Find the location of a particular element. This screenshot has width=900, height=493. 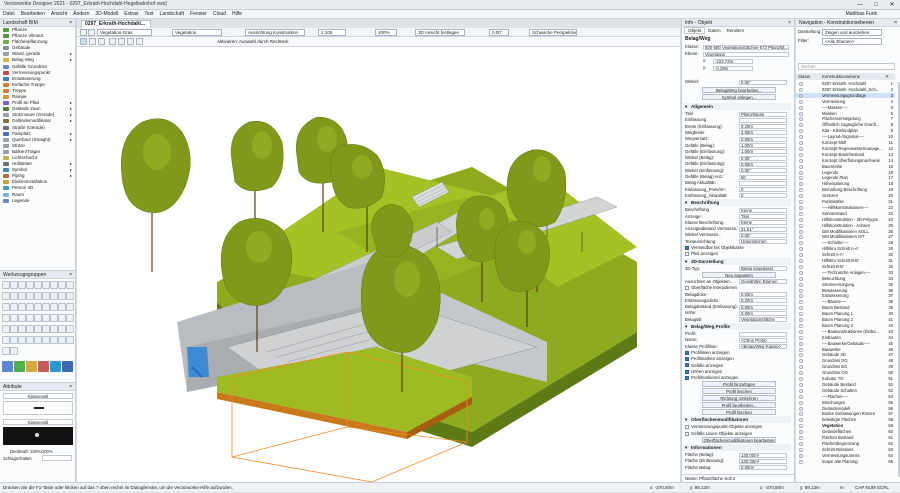

layer-row: ----Bauwerke/Gebäude---- 45 is located at coordinates (845, 343).